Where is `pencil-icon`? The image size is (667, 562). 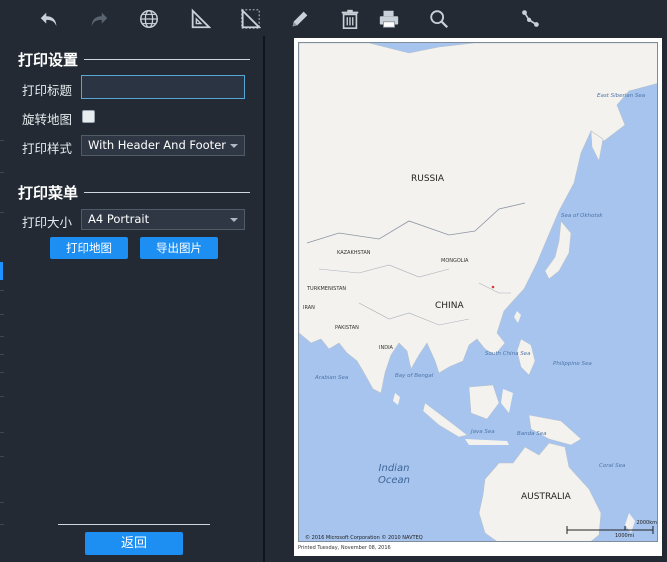 pencil-icon is located at coordinates (300, 19).